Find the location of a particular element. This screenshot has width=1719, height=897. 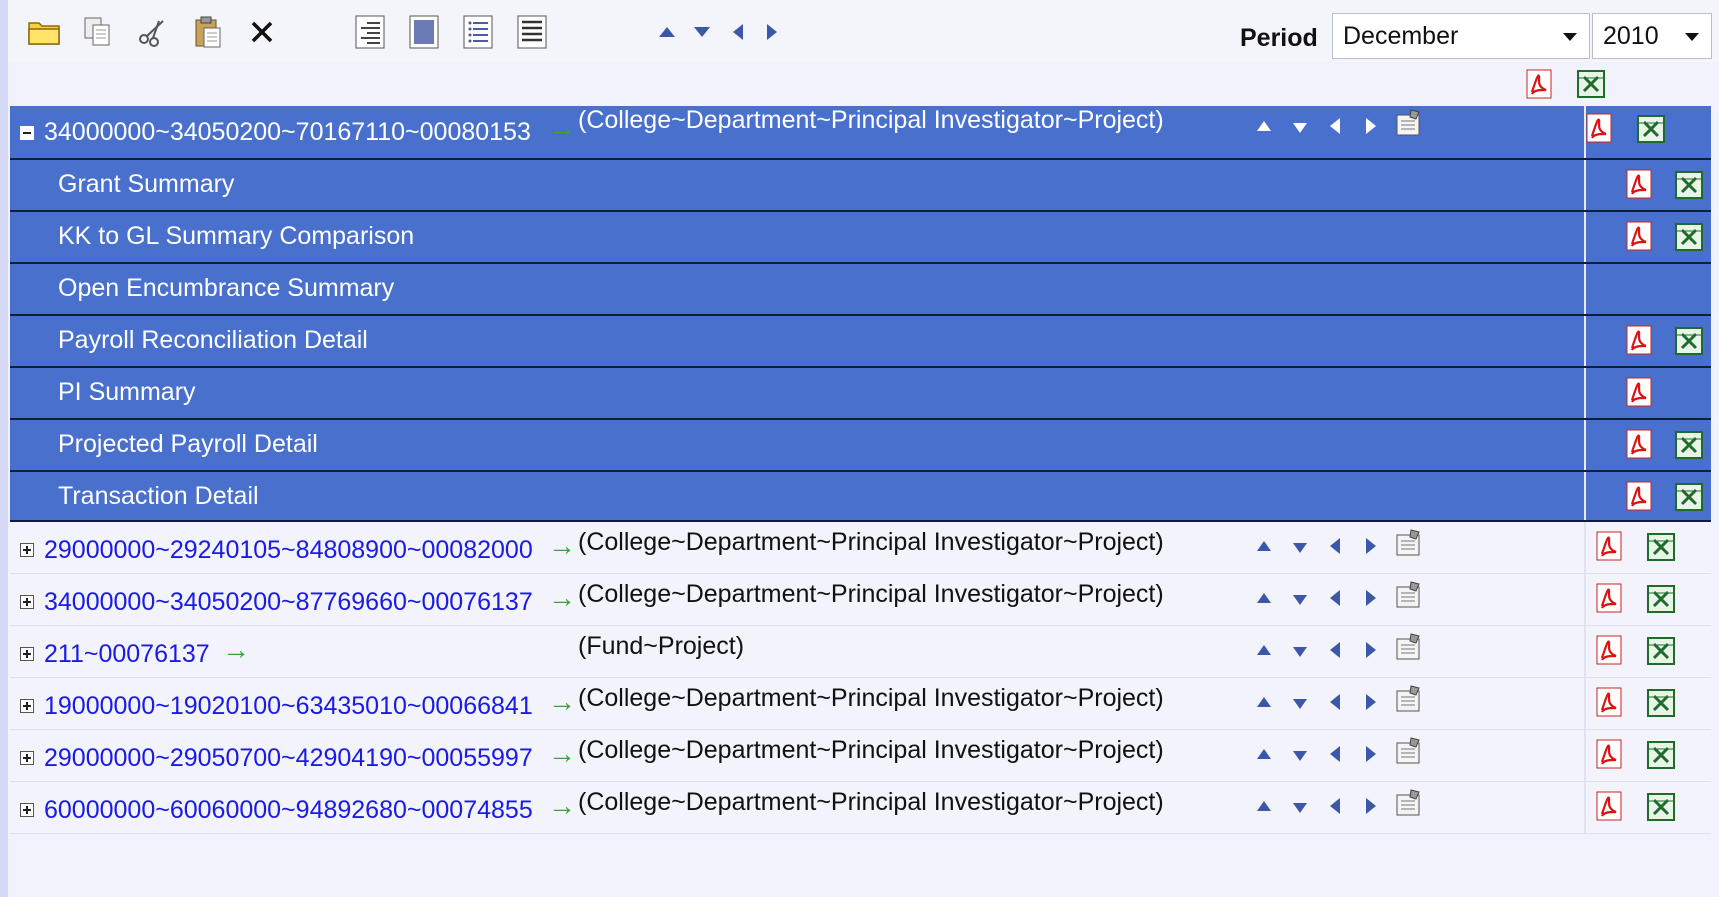

row-code: 19000000~19020100~63435010~00066841 is located at coordinates (288, 706).